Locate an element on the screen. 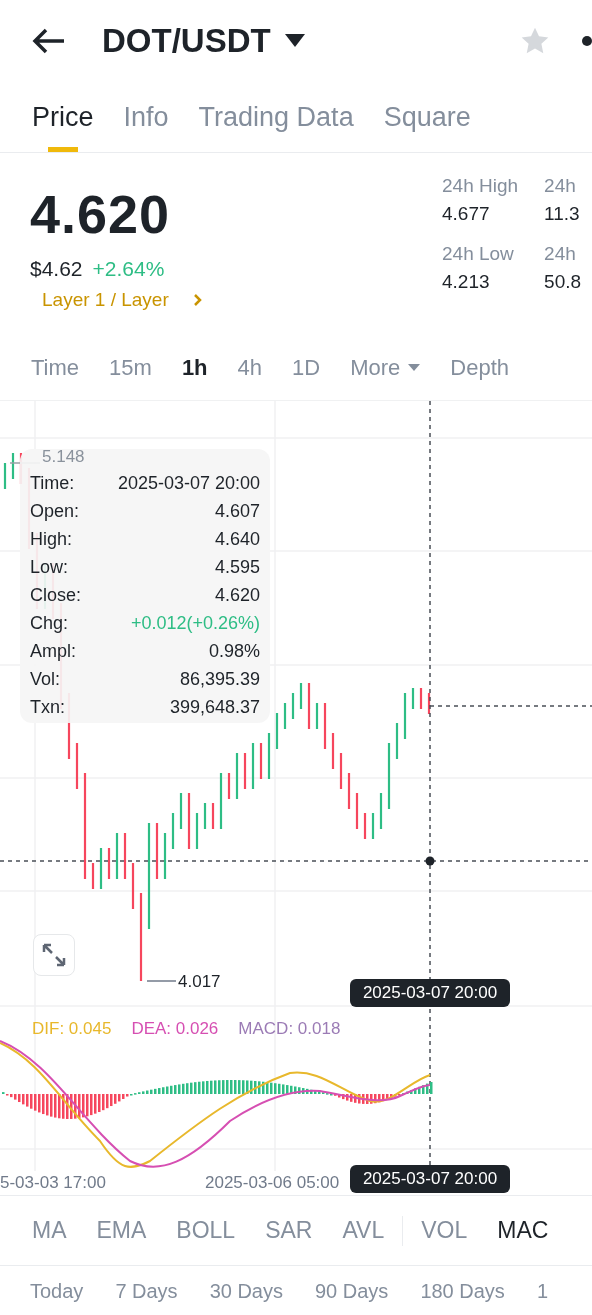  tooltip-value: 4.595 is located at coordinates (237, 567).